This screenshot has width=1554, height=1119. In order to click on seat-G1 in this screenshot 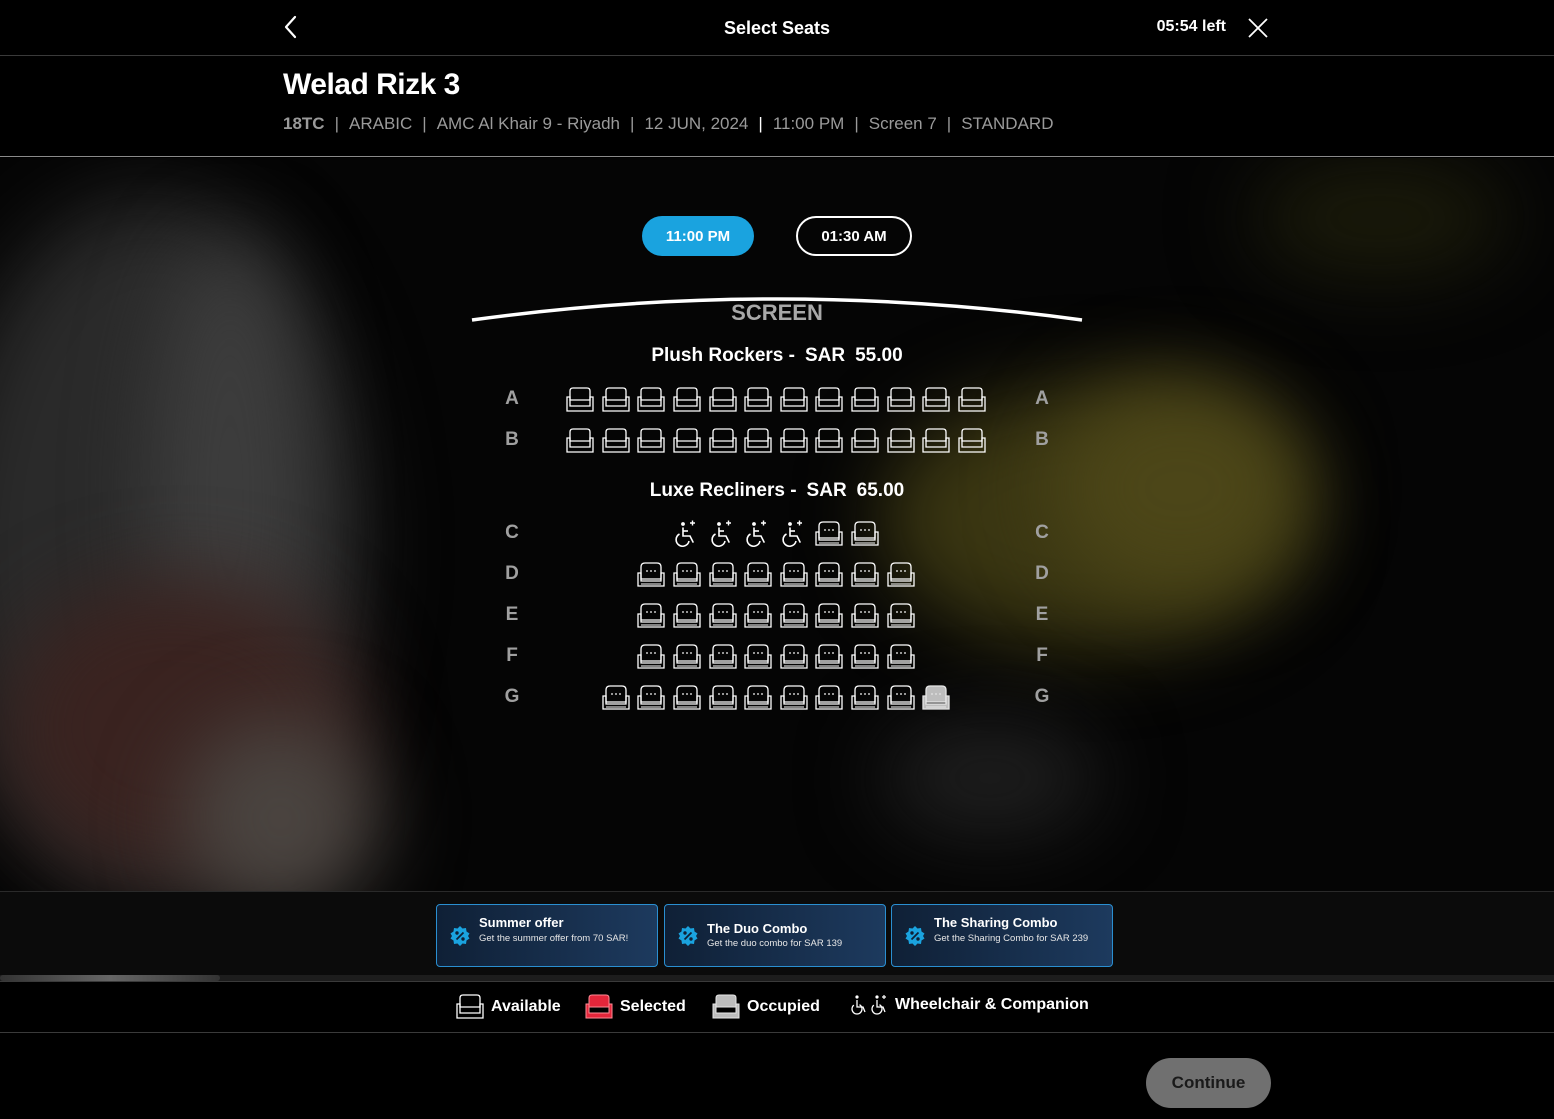, I will do `click(616, 698)`.